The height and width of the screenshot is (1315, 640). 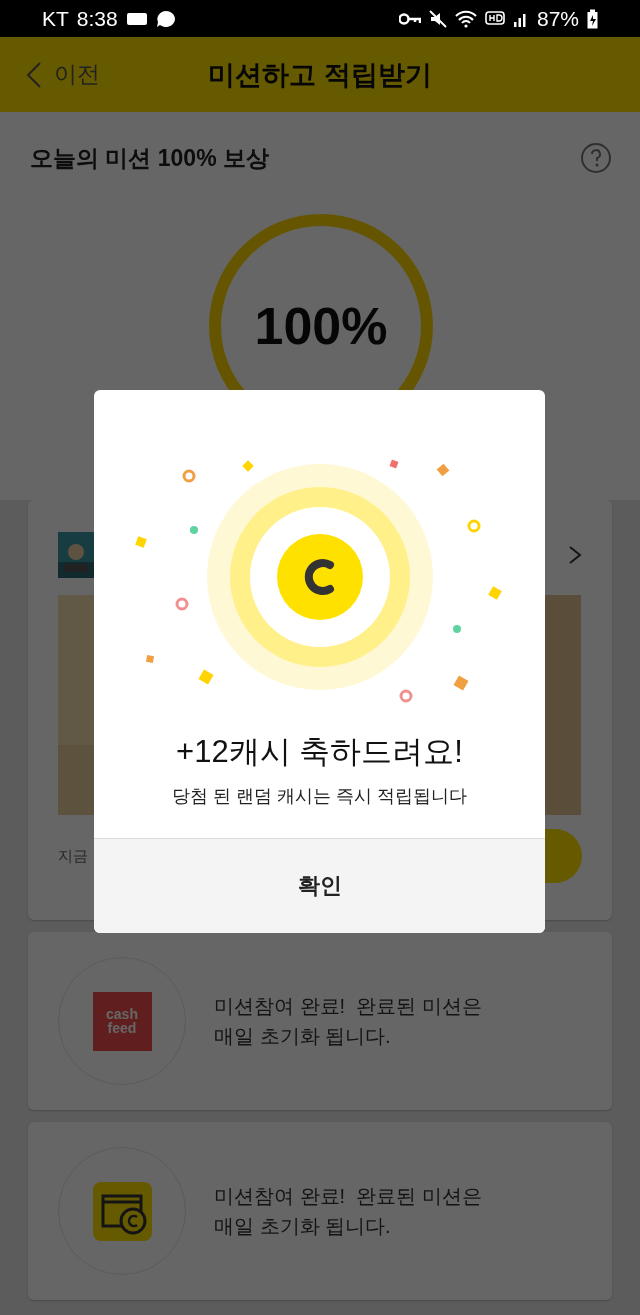 What do you see at coordinates (165, 18) in the screenshot?
I see `chat-bubble-icon` at bounding box center [165, 18].